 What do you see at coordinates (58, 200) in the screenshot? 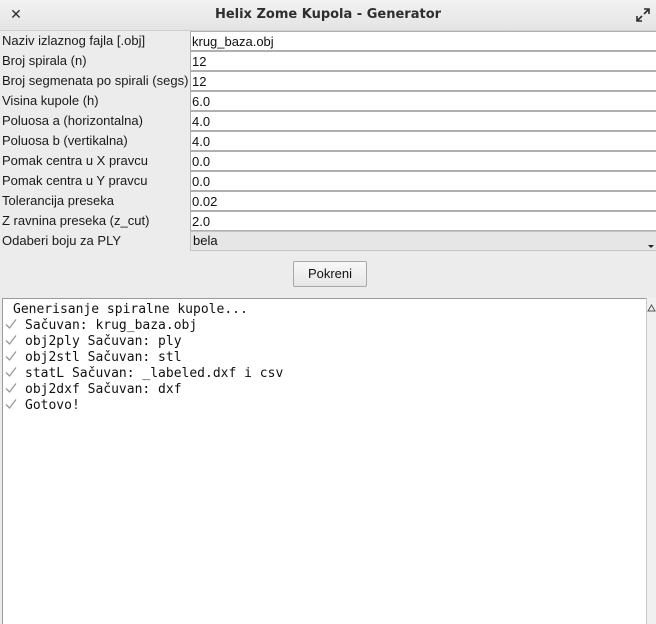
I see `field-label: Tolerancija preseka` at bounding box center [58, 200].